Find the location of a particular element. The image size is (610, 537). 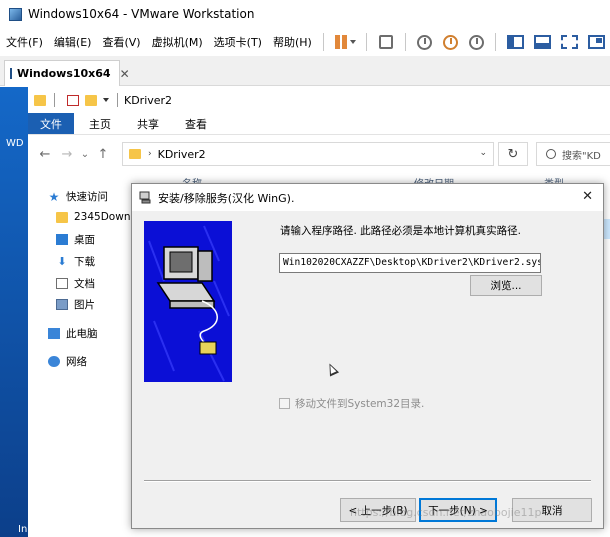

sidebar-item-quick-access: ★ 快速访问 is located at coordinates (78, 196).